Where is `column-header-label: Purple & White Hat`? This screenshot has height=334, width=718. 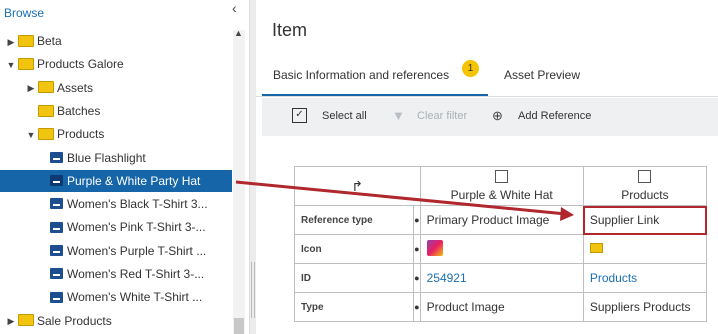 column-header-label: Purple & White Hat is located at coordinates (501, 195).